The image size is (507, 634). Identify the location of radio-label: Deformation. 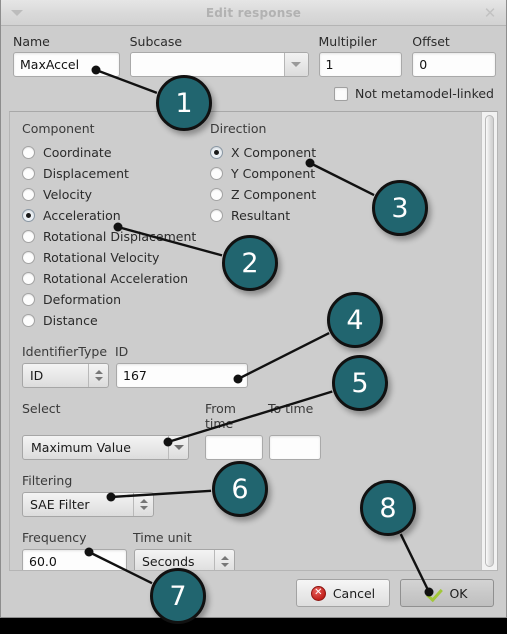
(82, 299).